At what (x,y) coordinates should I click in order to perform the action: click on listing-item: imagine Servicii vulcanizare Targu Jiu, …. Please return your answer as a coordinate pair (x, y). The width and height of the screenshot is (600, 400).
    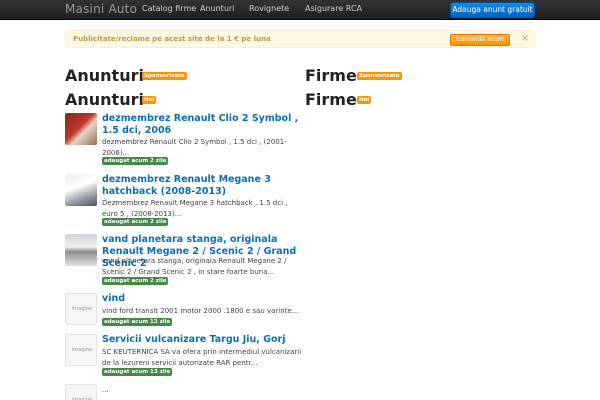
    Looking at the image, I should click on (183, 356).